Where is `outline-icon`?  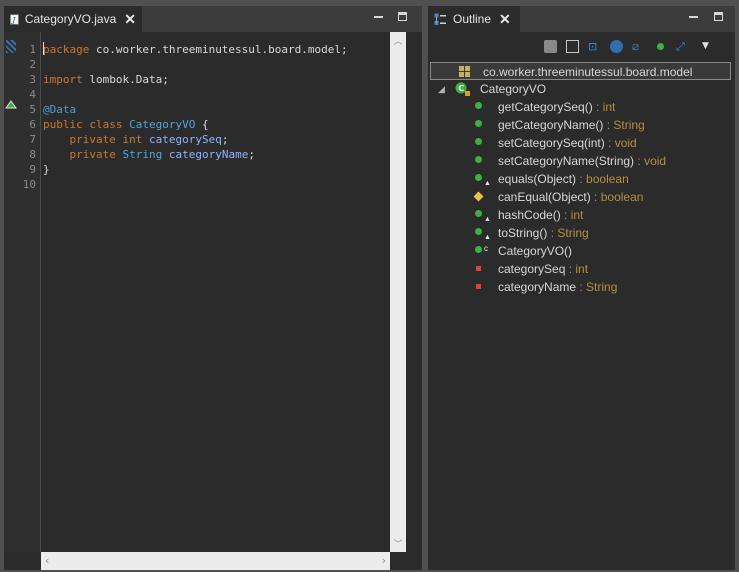 outline-icon is located at coordinates (440, 19).